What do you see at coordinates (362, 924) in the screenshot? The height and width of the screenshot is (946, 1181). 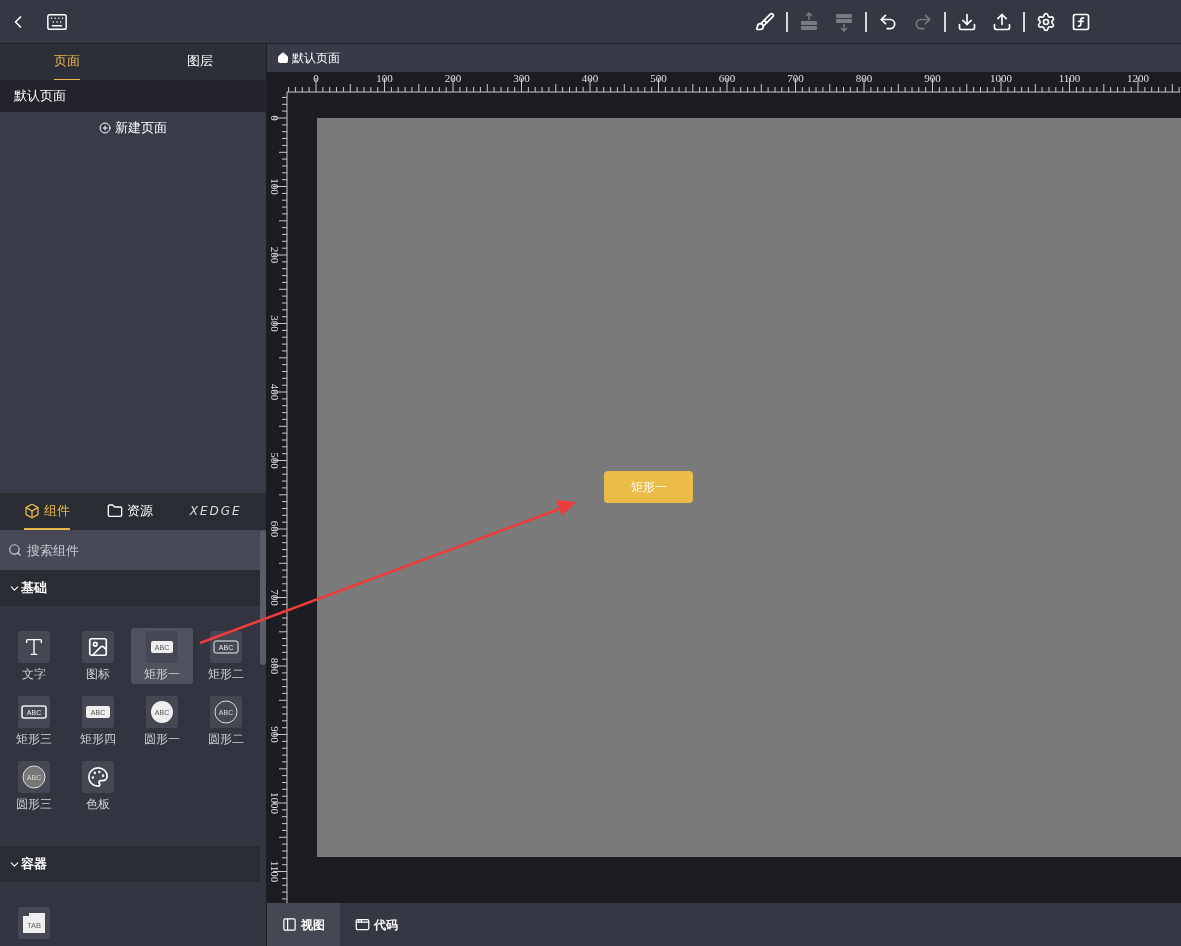 I see `window-icon` at bounding box center [362, 924].